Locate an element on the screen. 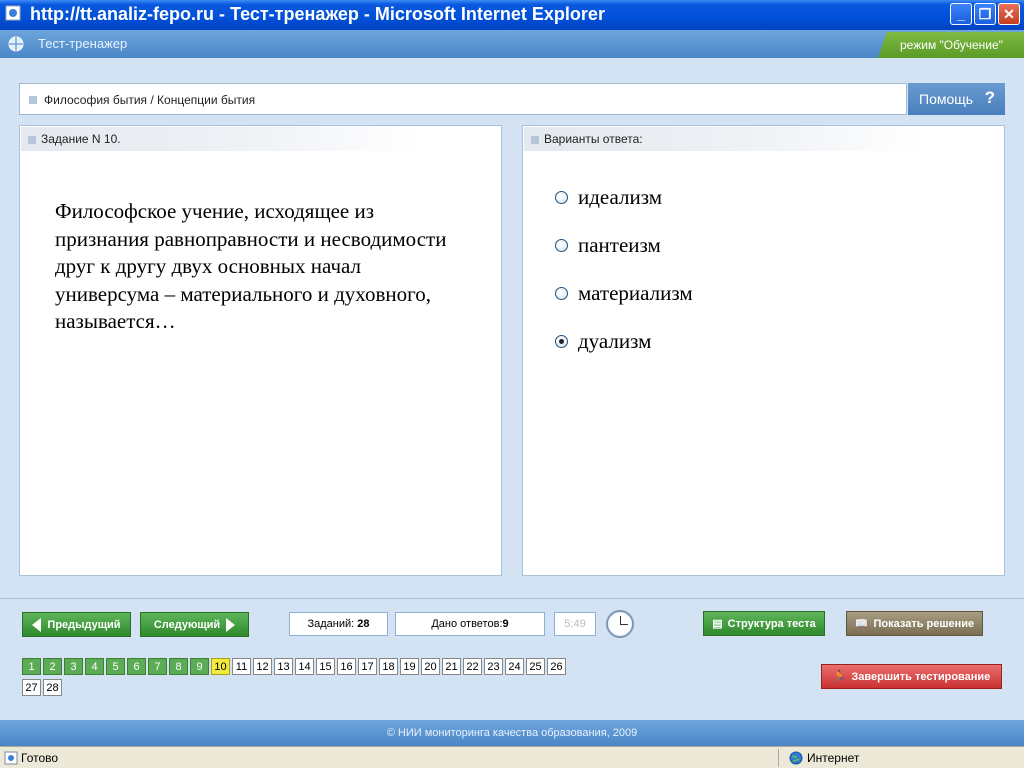 This screenshot has width=1024, height=768. previous-label: Предыдущий is located at coordinates (84, 624).